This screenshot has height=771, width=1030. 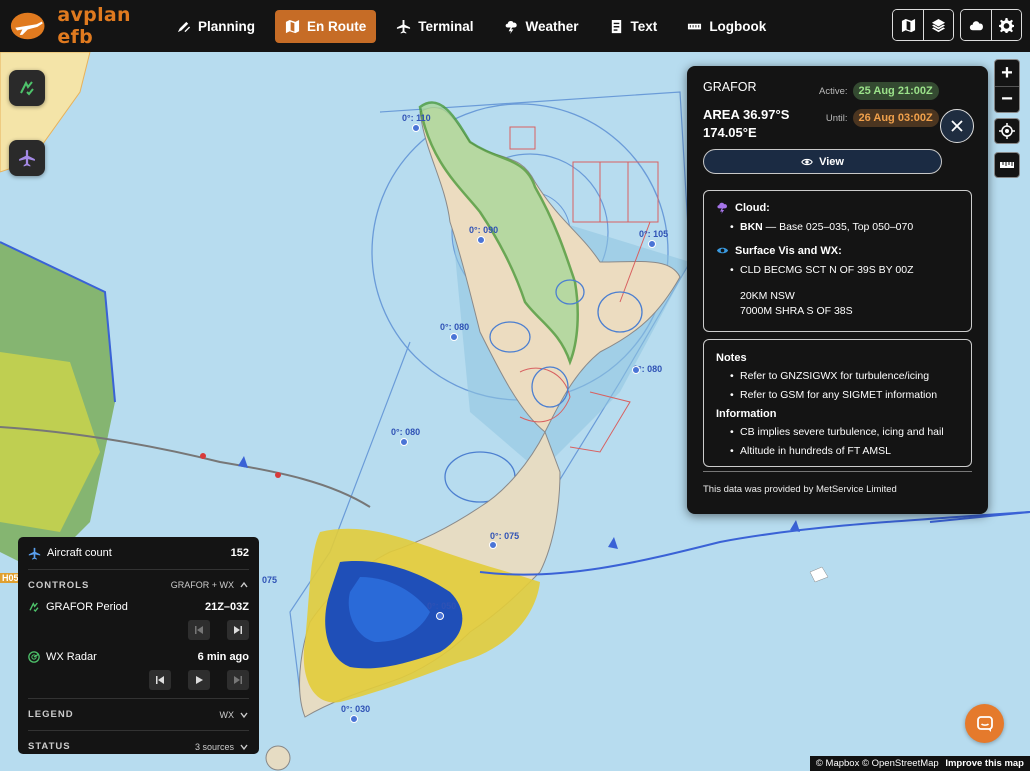 I want to click on cloud-code: BKN, so click(x=751, y=227).